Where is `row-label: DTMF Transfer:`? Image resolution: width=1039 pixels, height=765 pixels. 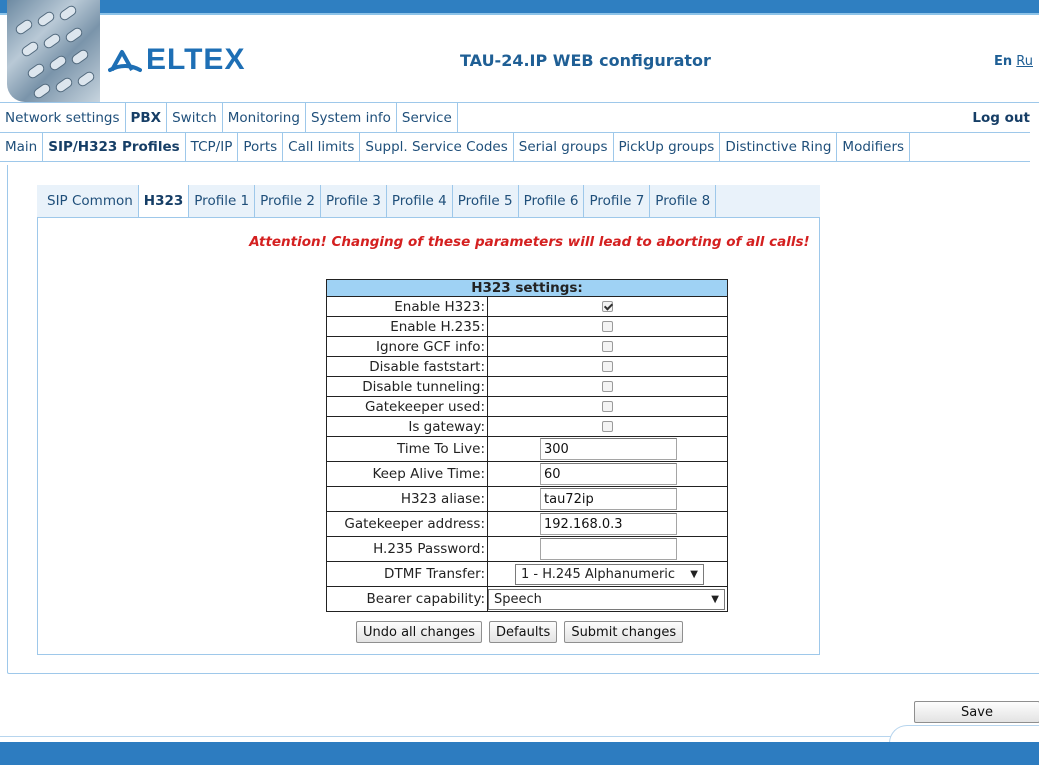 row-label: DTMF Transfer: is located at coordinates (407, 574).